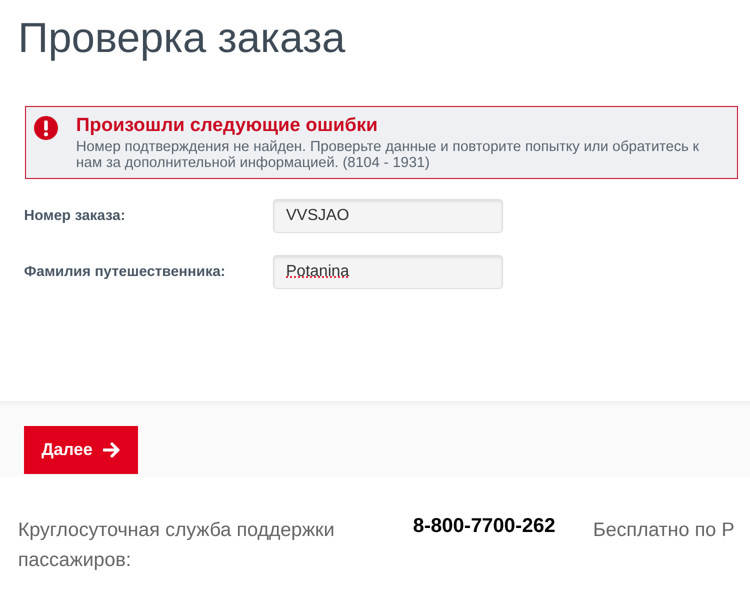  I want to click on error-message: Номер подтверждения не найден. Проверьте данные и повторите попытку или обратитесь к нам за дополнительной информацией. (8104 - 1931), so click(388, 155).